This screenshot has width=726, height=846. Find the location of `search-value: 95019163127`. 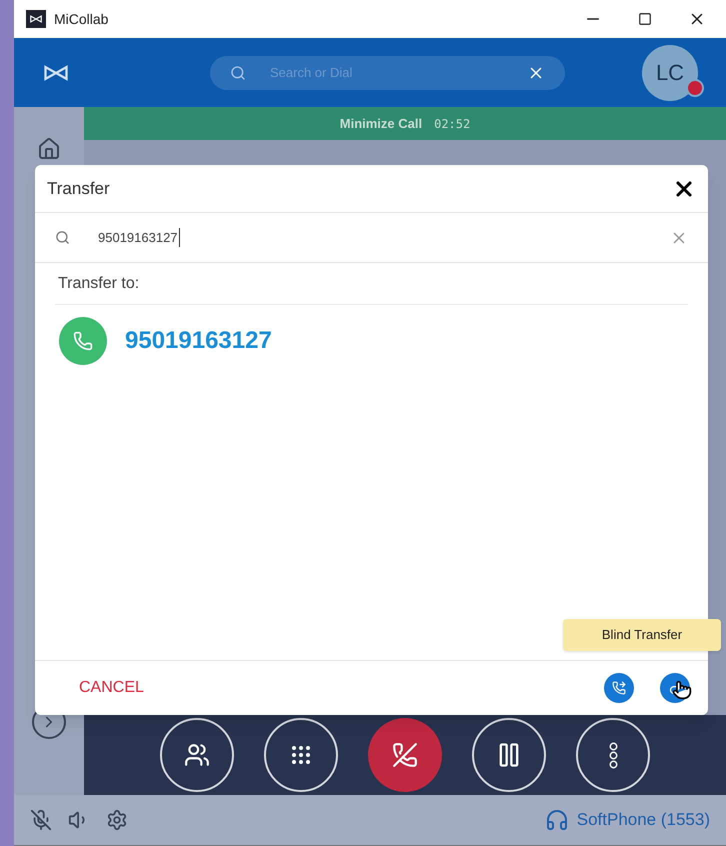

search-value: 95019163127 is located at coordinates (139, 238).